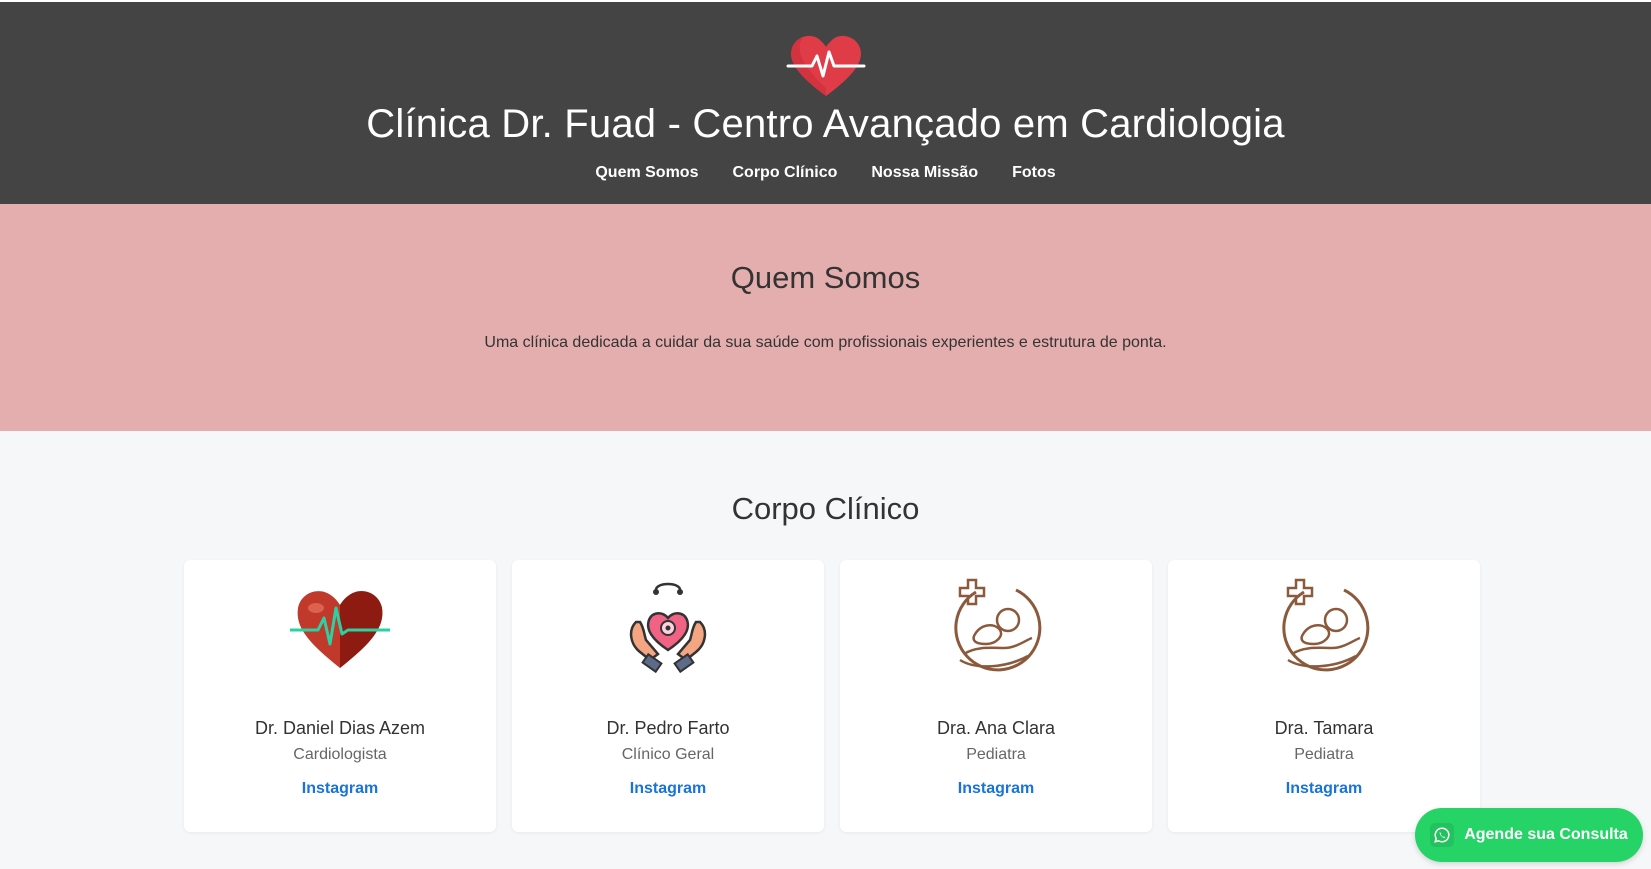 Image resolution: width=1651 pixels, height=869 pixels. Describe the element at coordinates (646, 173) in the screenshot. I see `nav-quem-somos: Quem Somos` at that location.